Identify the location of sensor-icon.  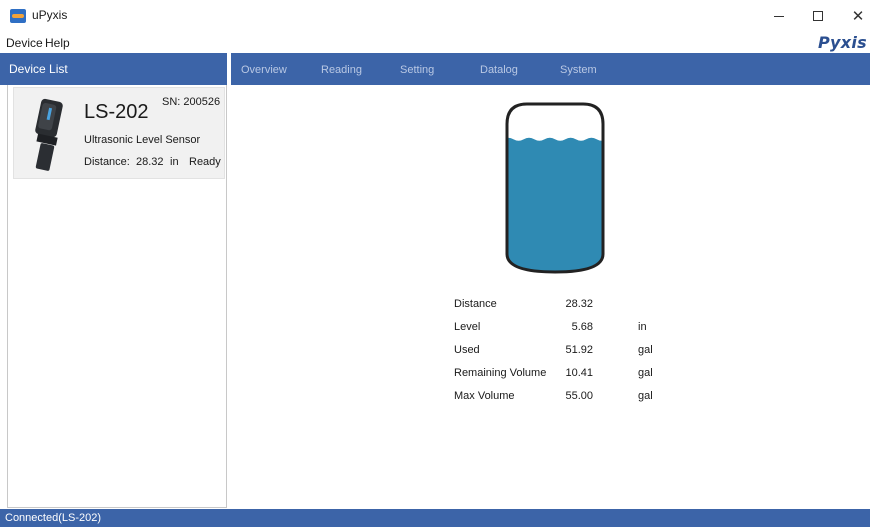
(49, 134).